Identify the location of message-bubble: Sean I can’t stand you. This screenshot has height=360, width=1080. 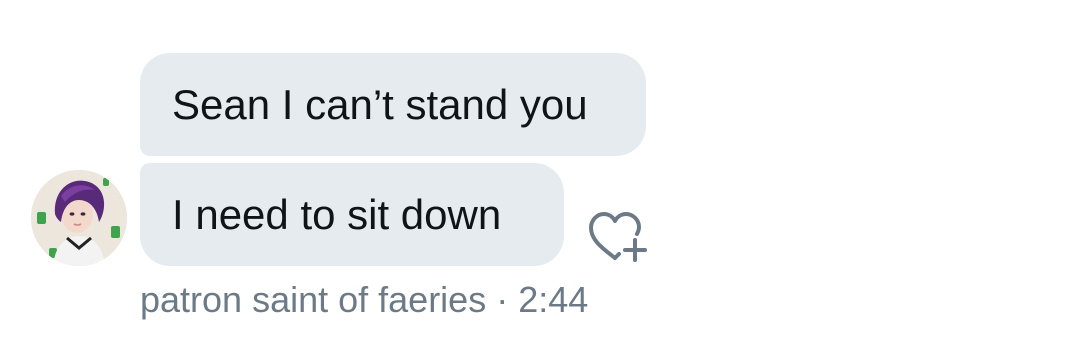
(393, 104).